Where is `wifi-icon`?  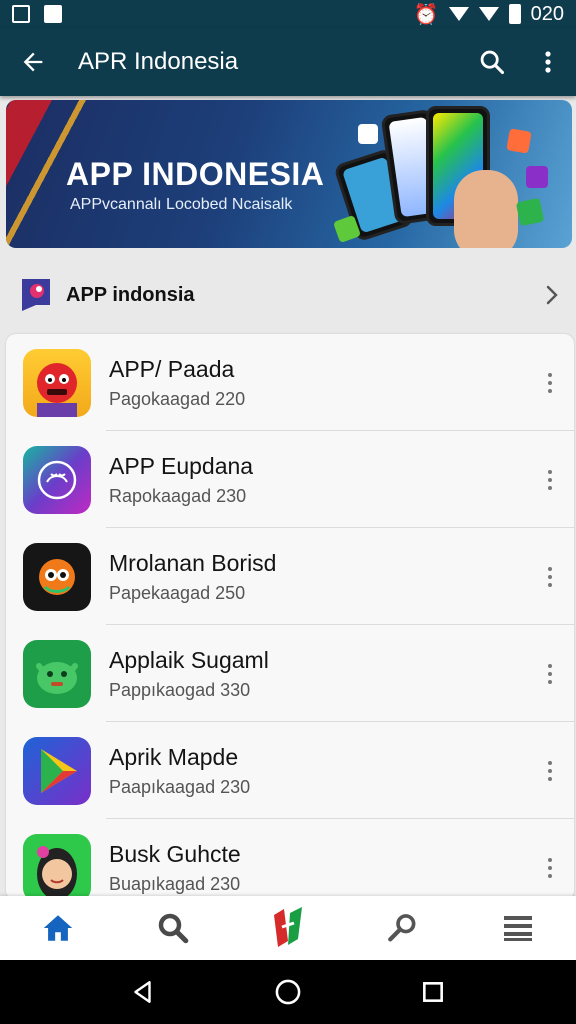 wifi-icon is located at coordinates (488, 14).